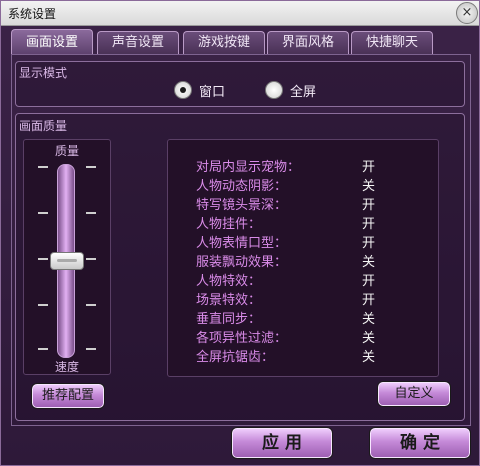 The height and width of the screenshot is (466, 480). I want to click on setting-row: 人物挂件： 开, so click(303, 222).